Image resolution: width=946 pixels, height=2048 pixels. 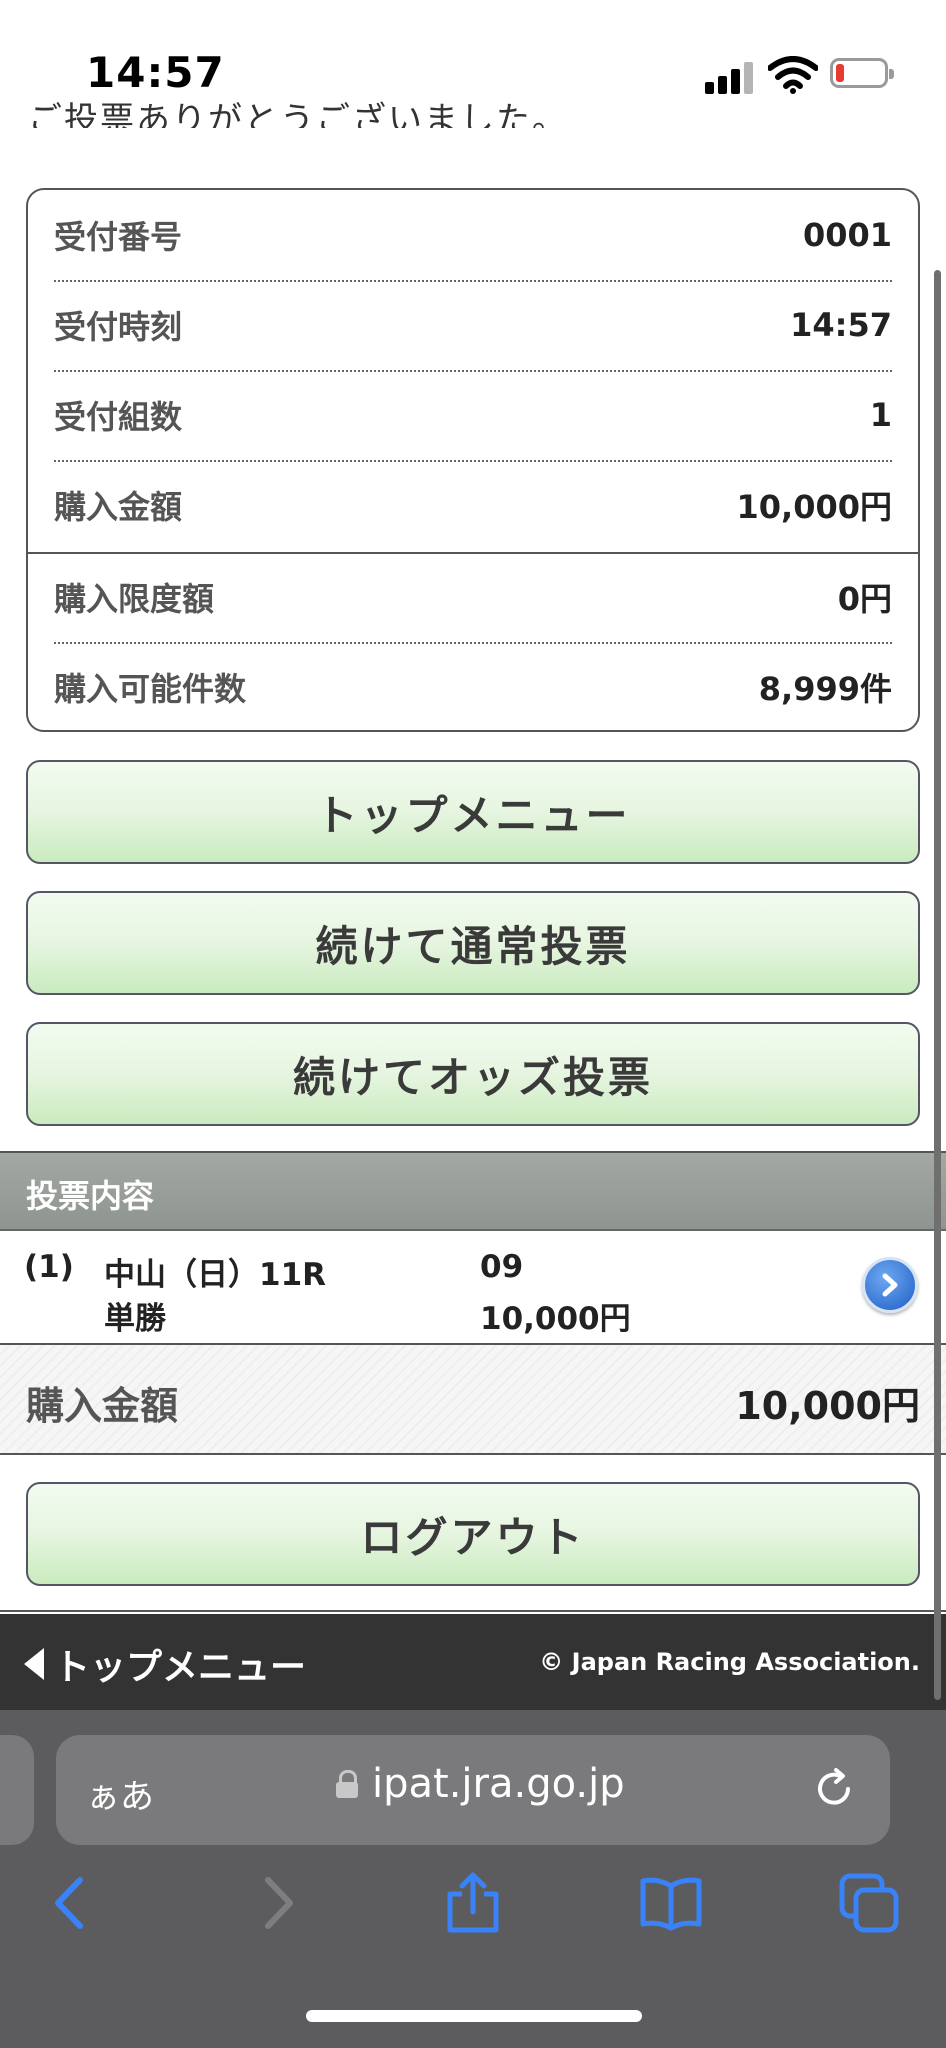 What do you see at coordinates (473, 598) in the screenshot?
I see `receipt-row-limit: 購入限度額 0円` at bounding box center [473, 598].